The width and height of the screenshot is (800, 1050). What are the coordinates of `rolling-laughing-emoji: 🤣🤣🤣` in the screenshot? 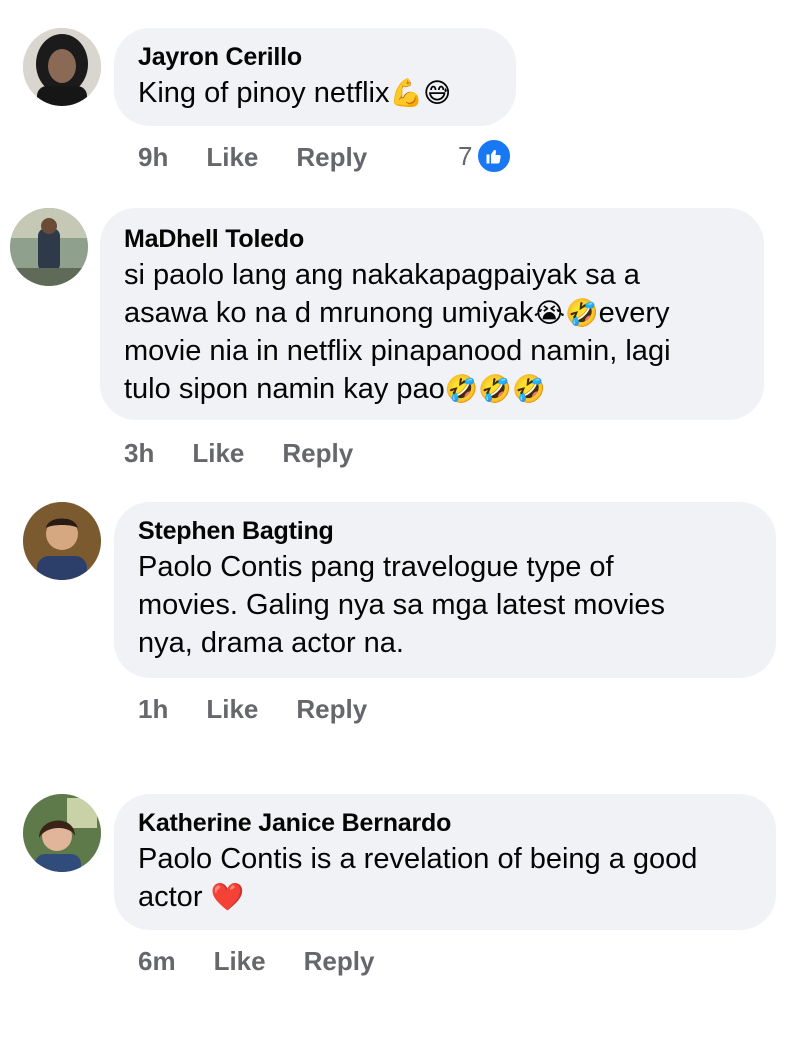 It's located at (495, 389).